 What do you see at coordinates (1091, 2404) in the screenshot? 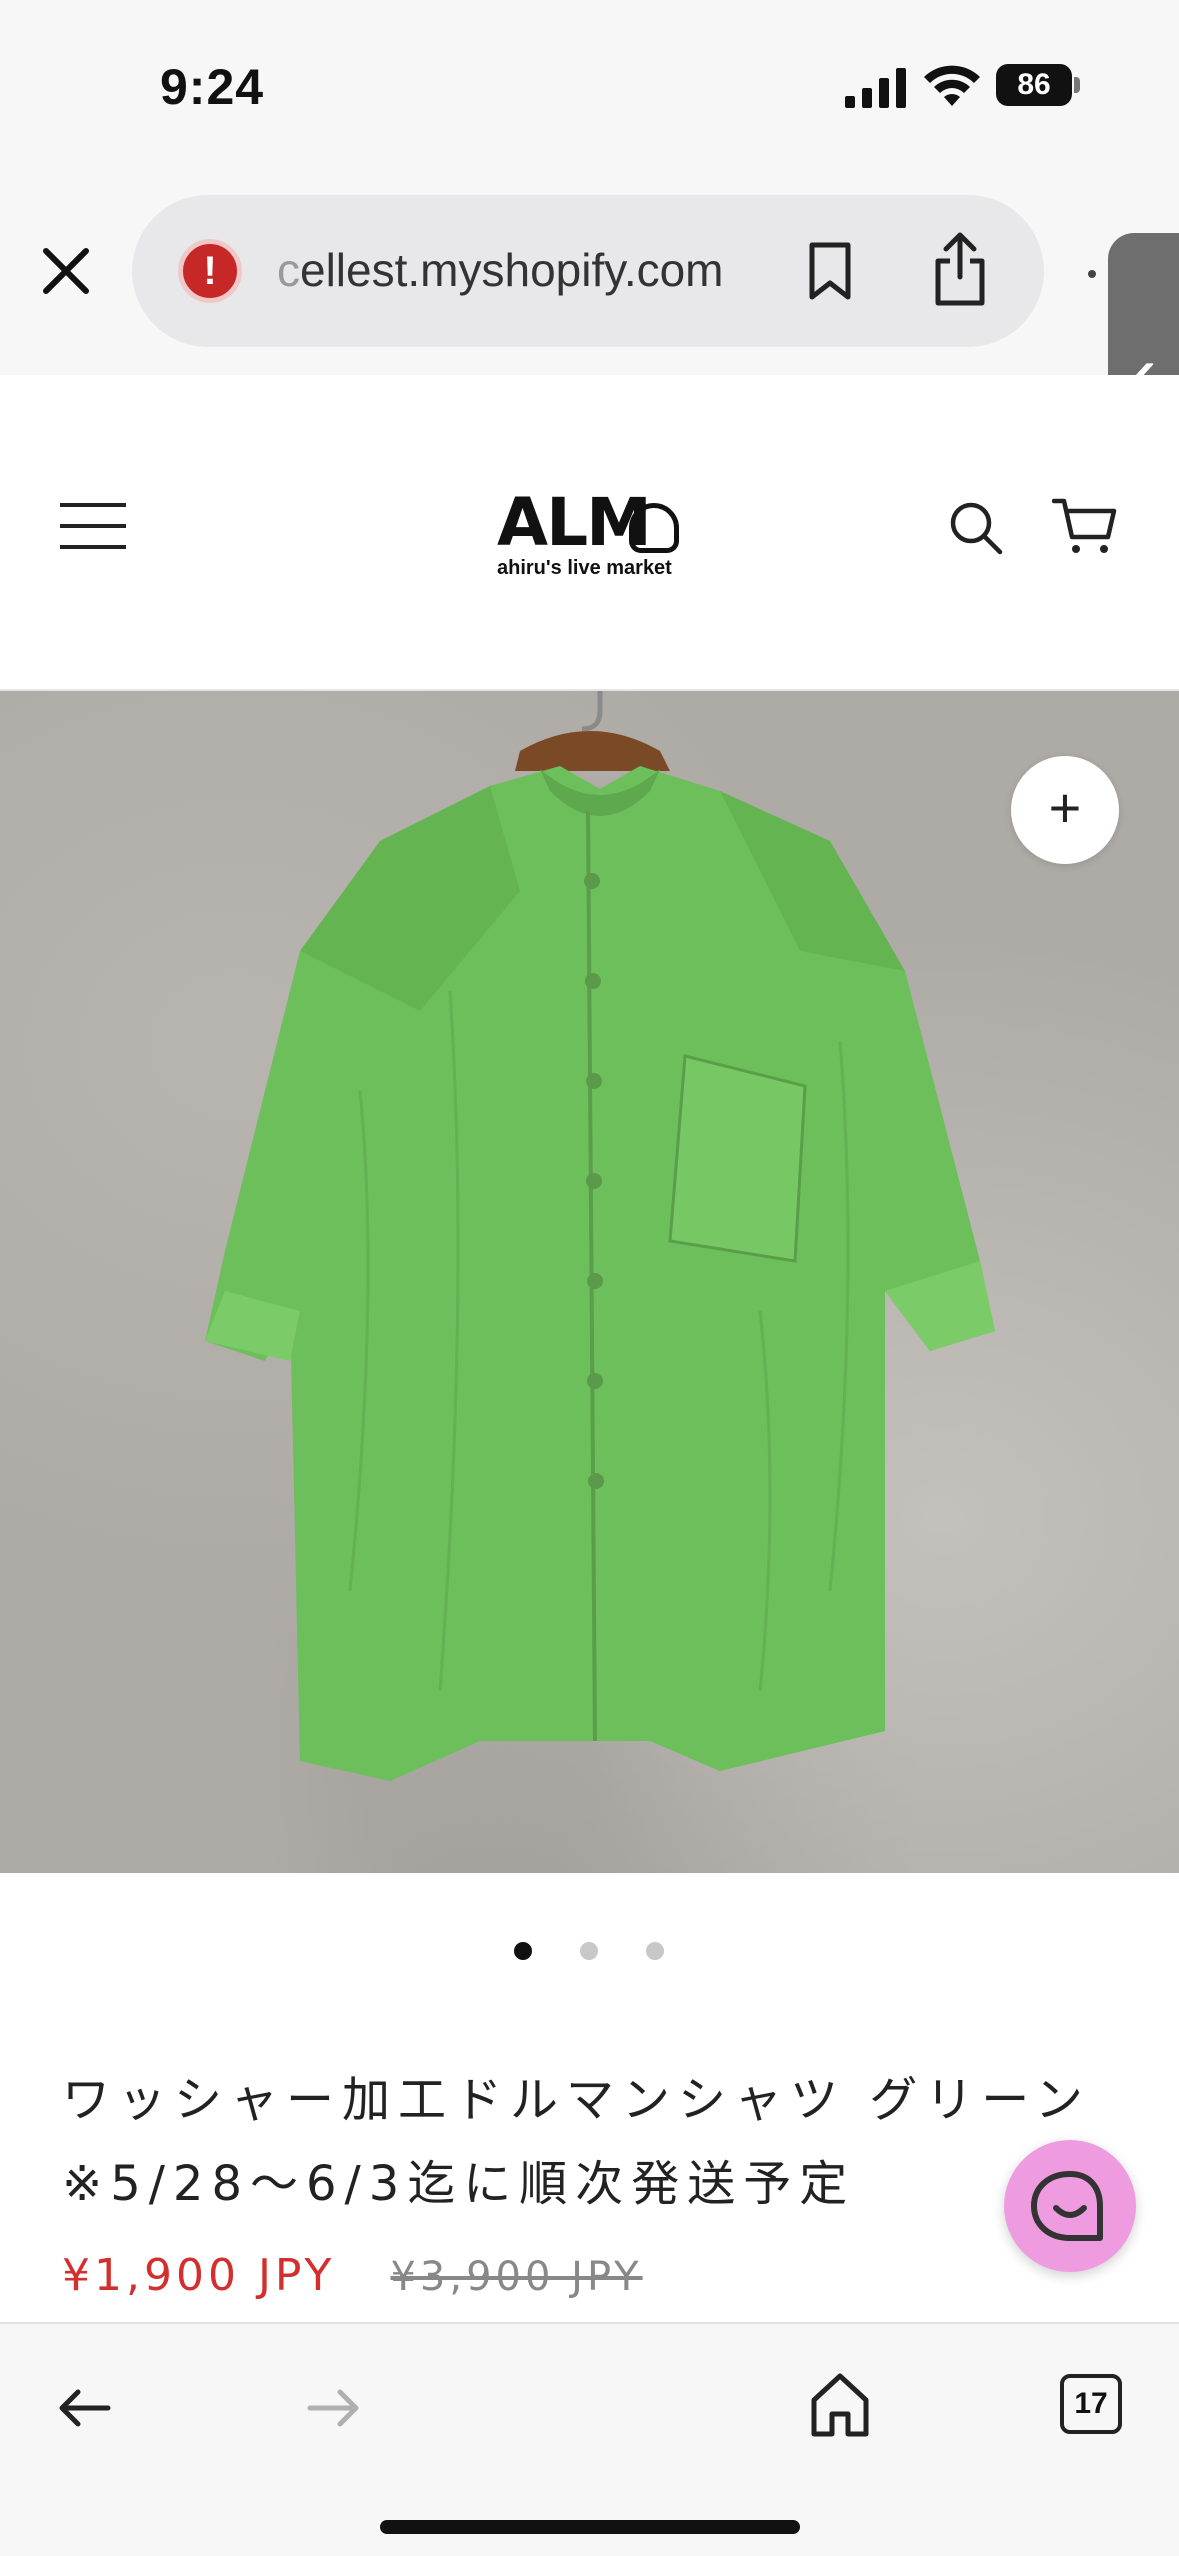
I see `tabs-button: 17` at bounding box center [1091, 2404].